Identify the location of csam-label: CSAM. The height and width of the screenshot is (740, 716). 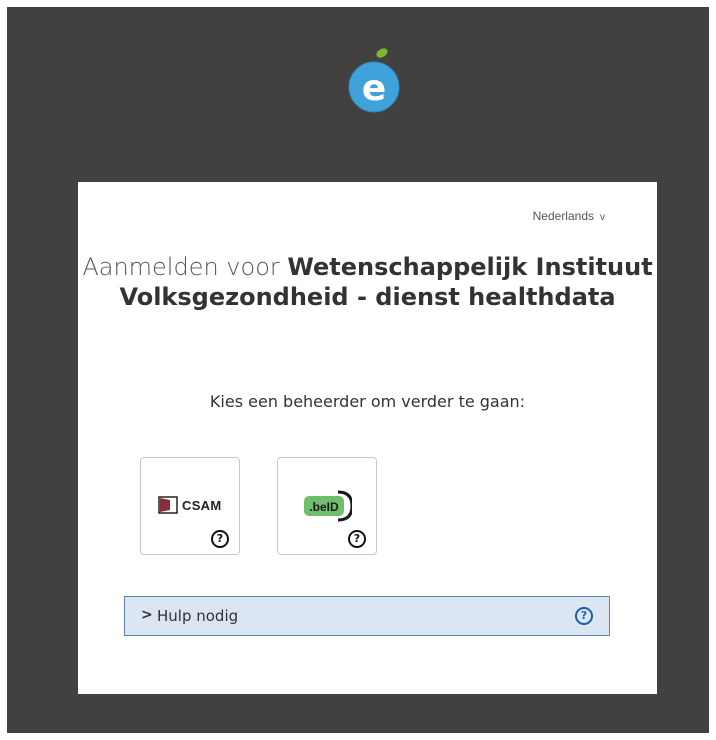
(202, 505).